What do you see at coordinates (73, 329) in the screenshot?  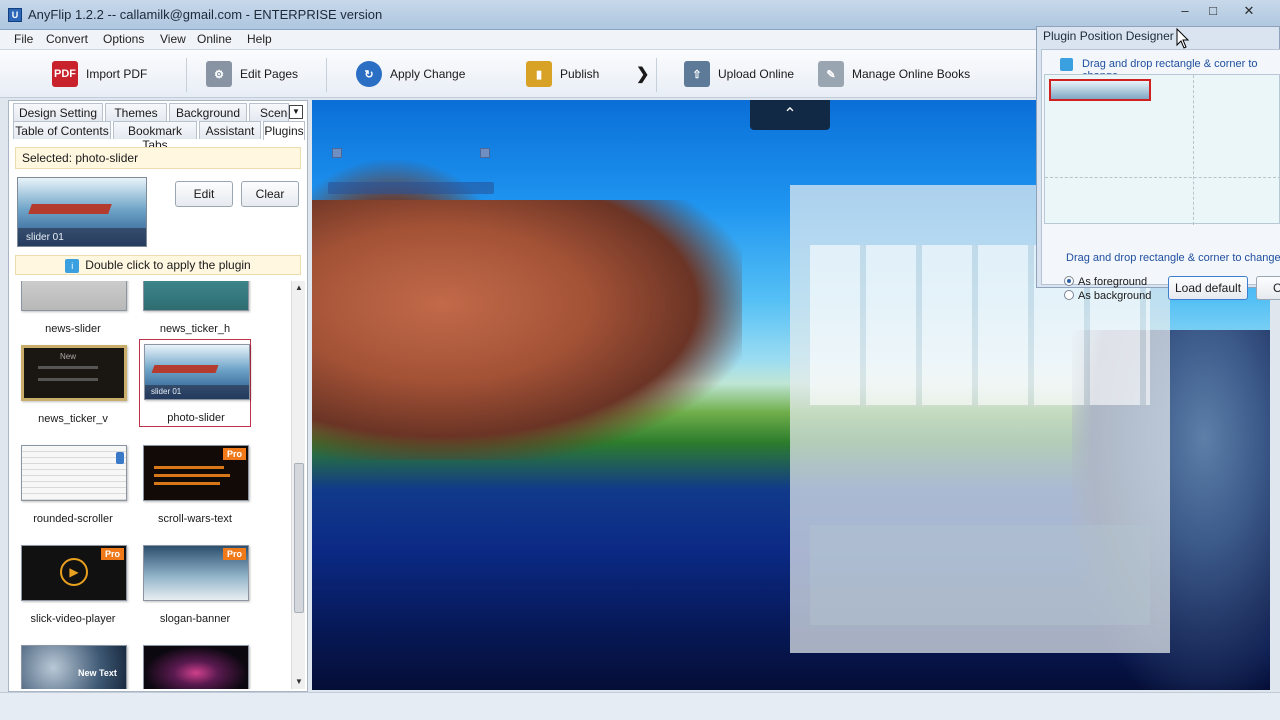 I see `plugin-label: news-slider` at bounding box center [73, 329].